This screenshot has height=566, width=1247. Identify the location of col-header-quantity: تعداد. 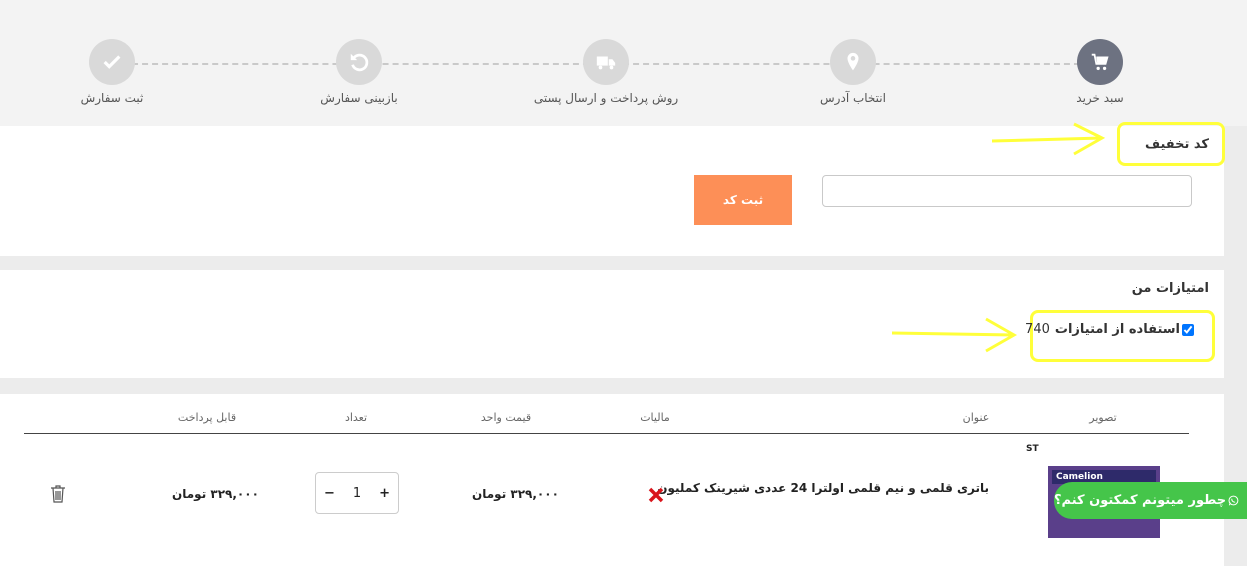
(356, 417).